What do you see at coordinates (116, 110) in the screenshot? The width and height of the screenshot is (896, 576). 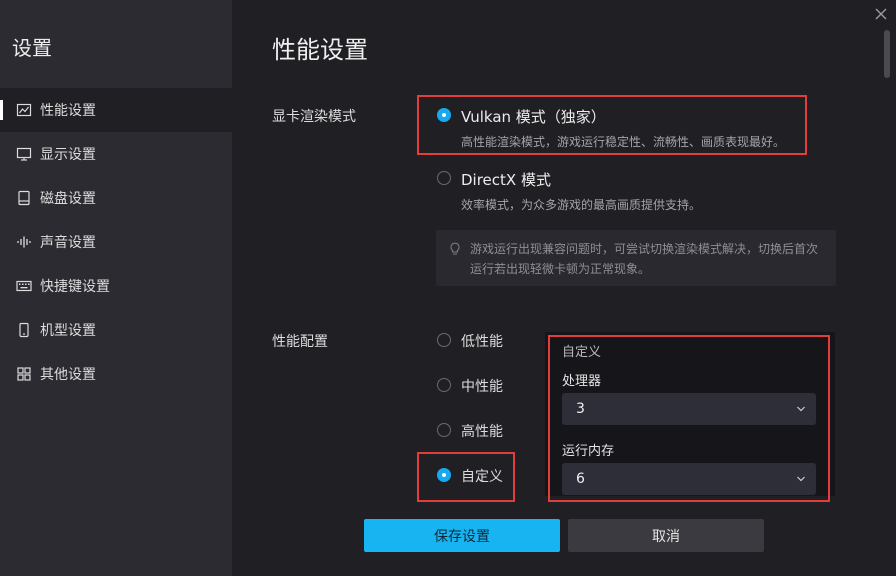 I see `sidebar-item-performance: 性能设置` at bounding box center [116, 110].